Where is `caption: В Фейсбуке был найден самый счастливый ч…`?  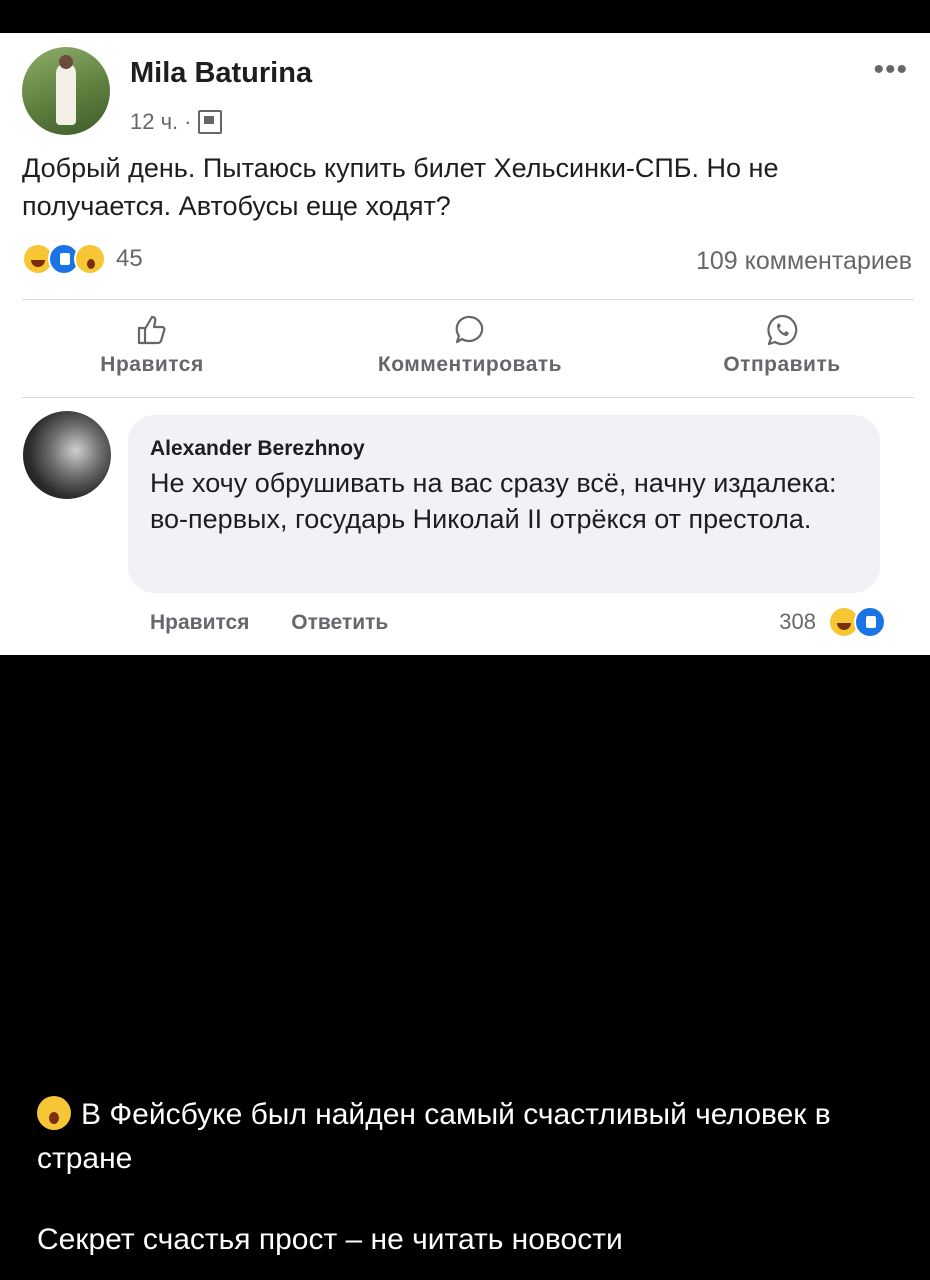 caption: В Фейсбуке был найден самый счастливый ч… is located at coordinates (472, 1137).